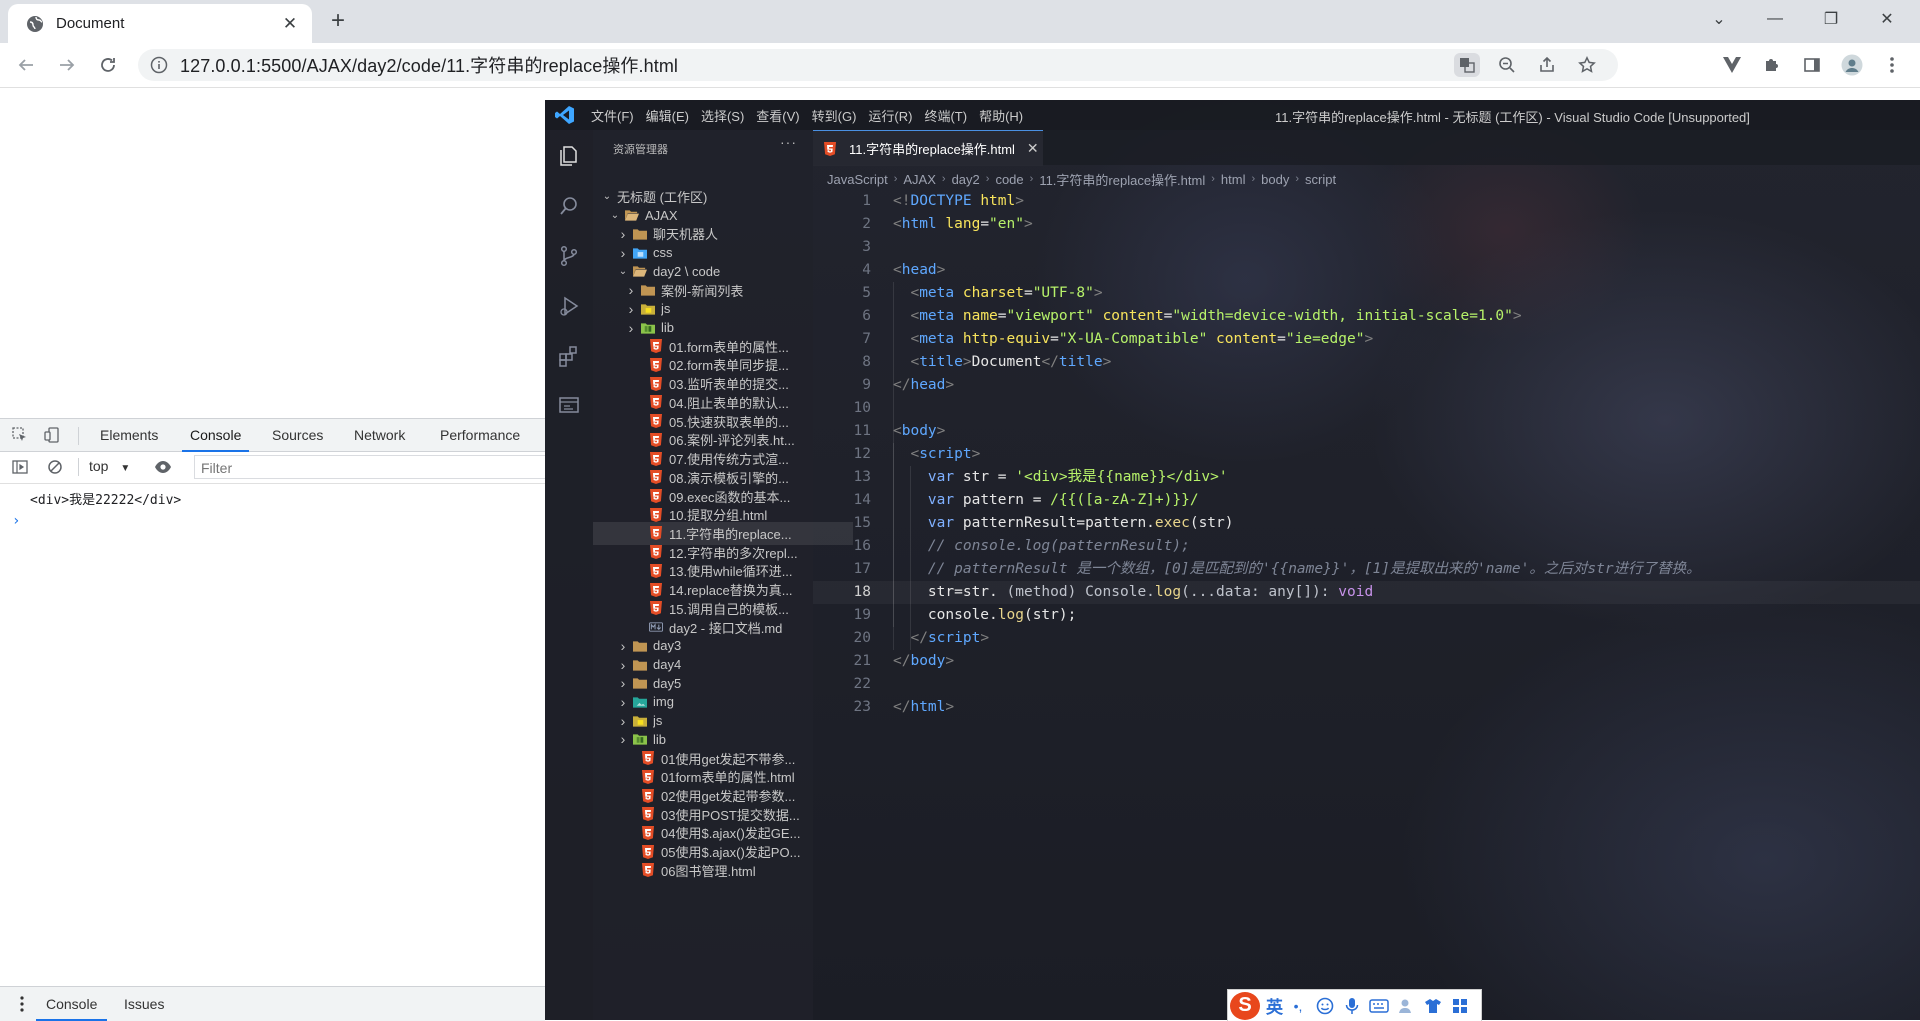 The width and height of the screenshot is (1920, 1021). I want to click on back-button, so click(26, 65).